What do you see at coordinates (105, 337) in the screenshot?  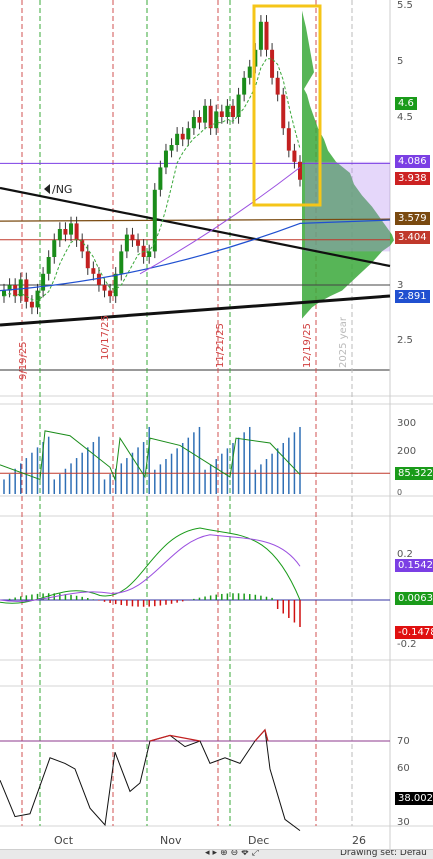 I see `date-label-10-17-25: 10/17/25` at bounding box center [105, 337].